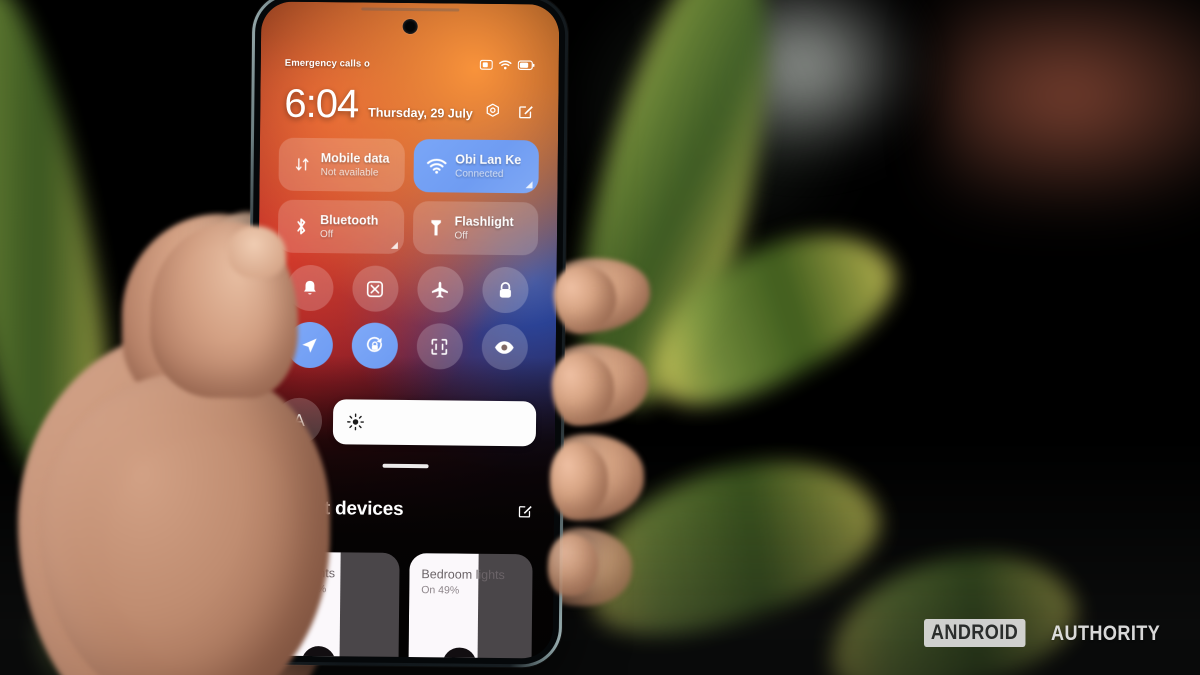 The width and height of the screenshot is (1200, 675). I want to click on tile-mobile-data: Mobile data Not available, so click(341, 164).